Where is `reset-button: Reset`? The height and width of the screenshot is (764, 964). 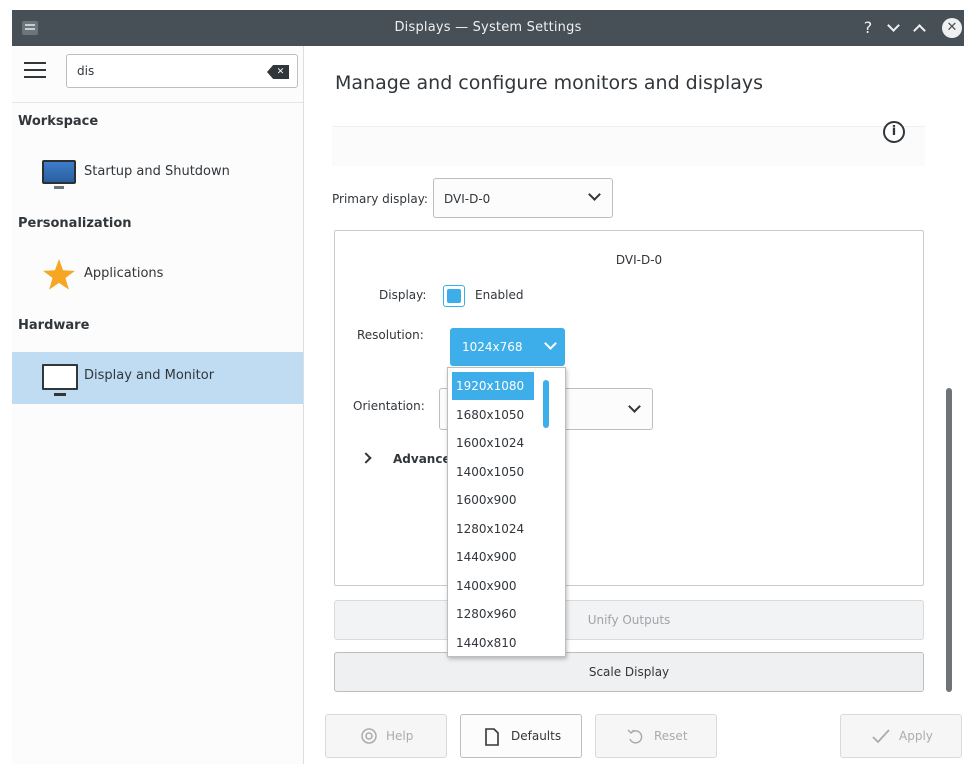 reset-button: Reset is located at coordinates (656, 736).